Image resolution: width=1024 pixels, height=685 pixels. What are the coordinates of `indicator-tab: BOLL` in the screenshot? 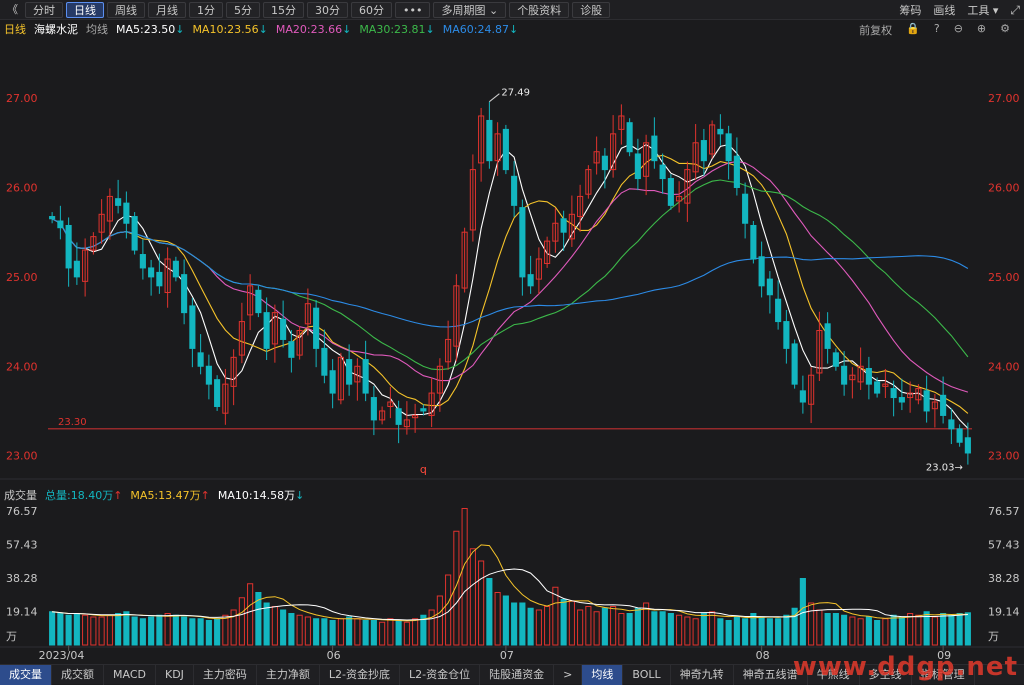 It's located at (647, 674).